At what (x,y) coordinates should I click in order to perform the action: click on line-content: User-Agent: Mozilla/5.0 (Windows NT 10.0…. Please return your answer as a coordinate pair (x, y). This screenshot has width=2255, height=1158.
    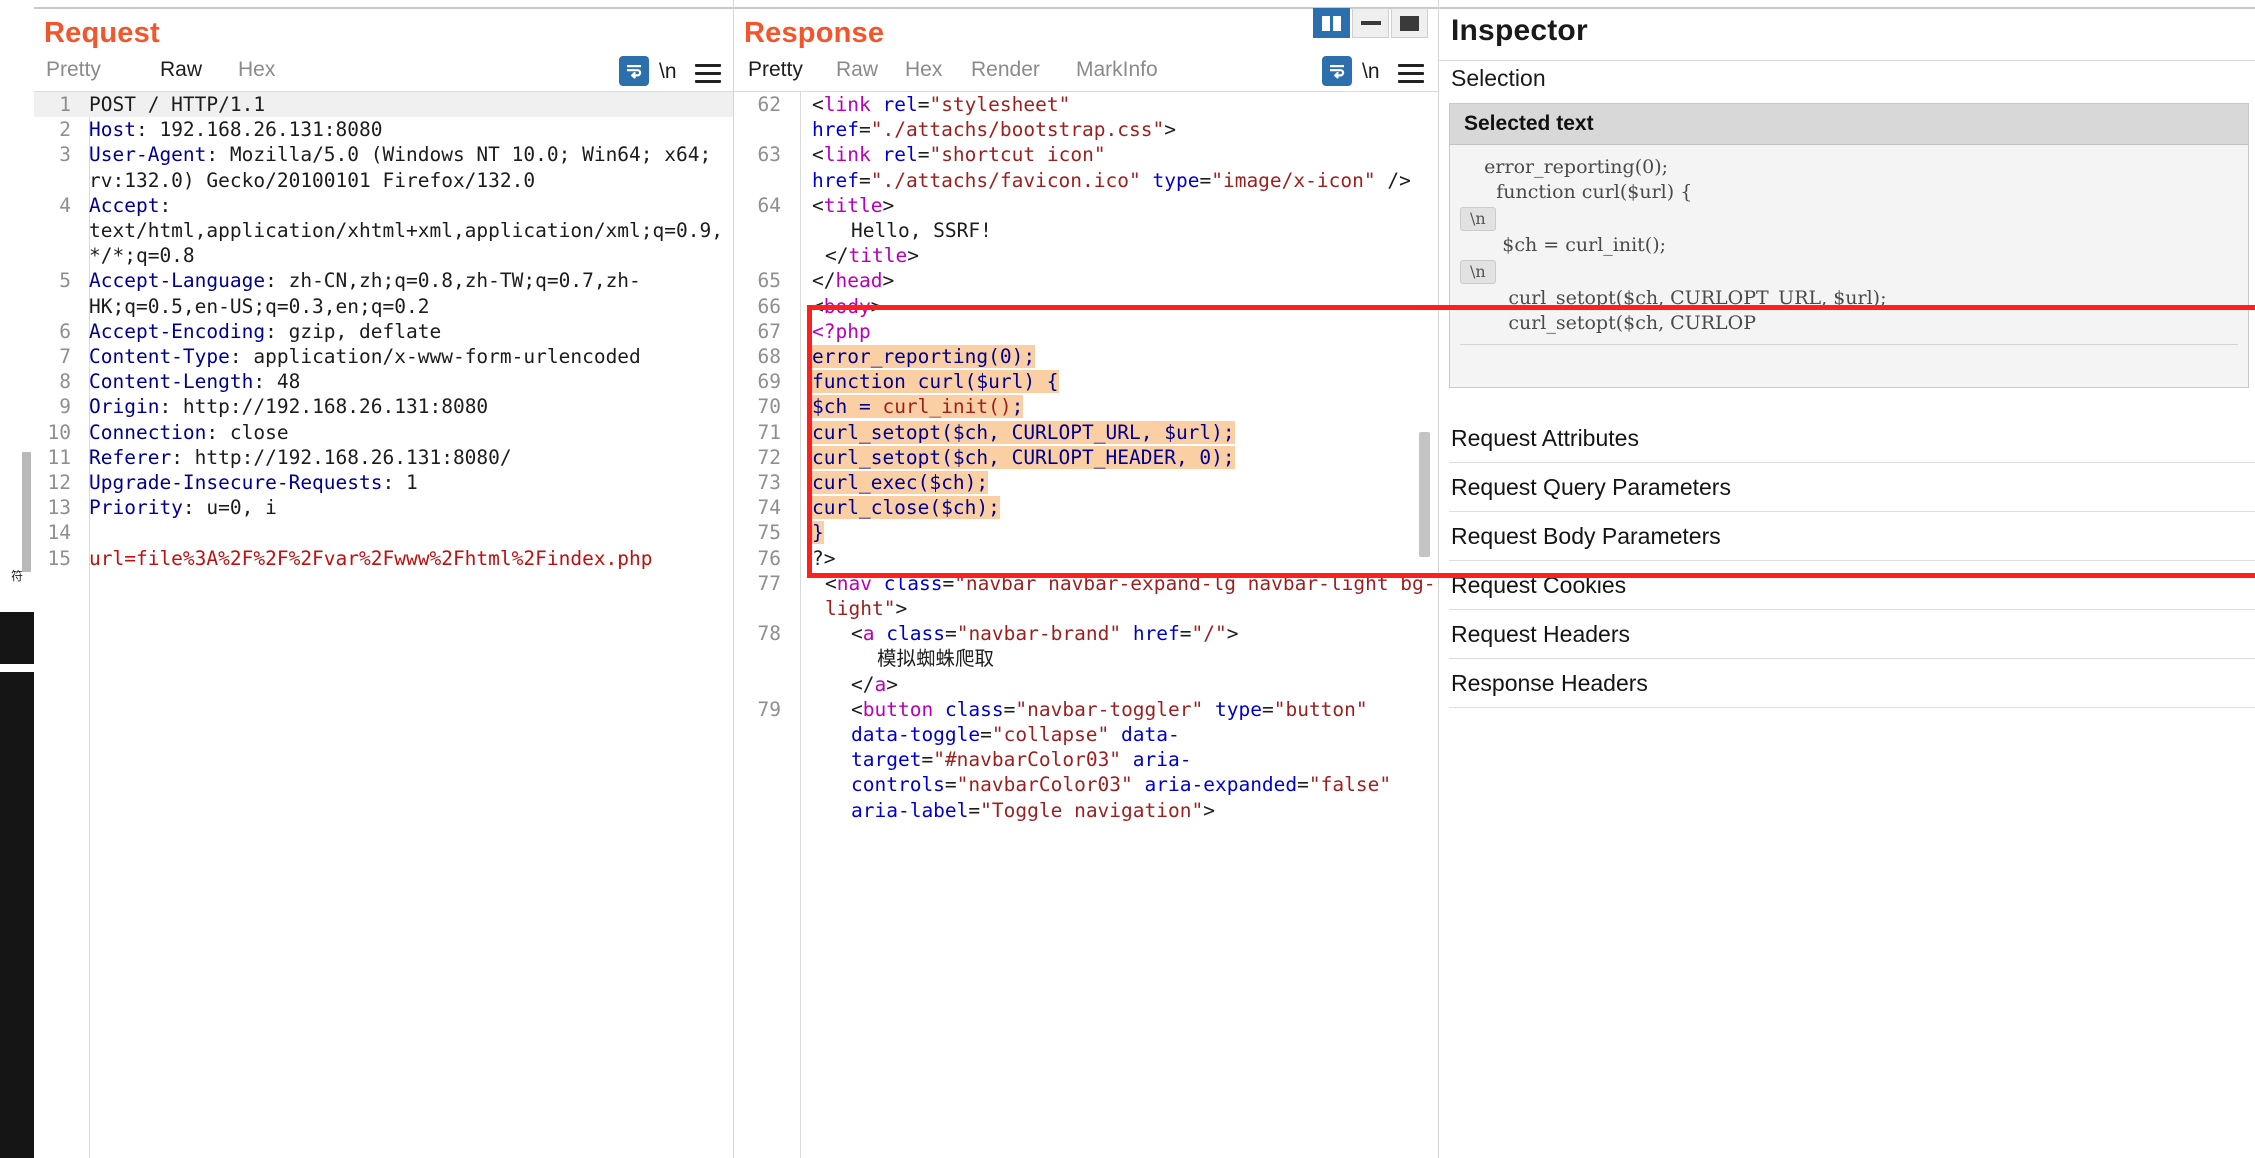
    Looking at the image, I should click on (406, 167).